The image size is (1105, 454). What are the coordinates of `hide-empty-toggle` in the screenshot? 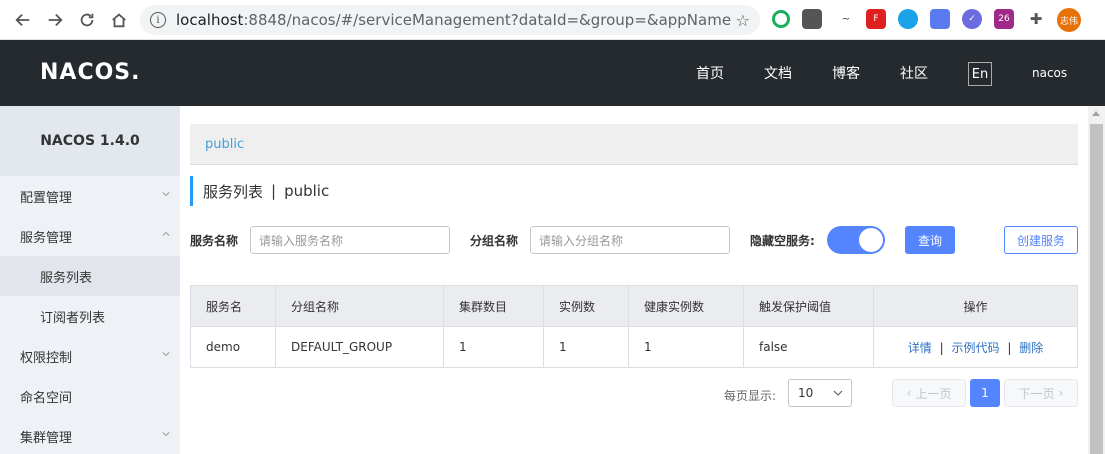 It's located at (856, 240).